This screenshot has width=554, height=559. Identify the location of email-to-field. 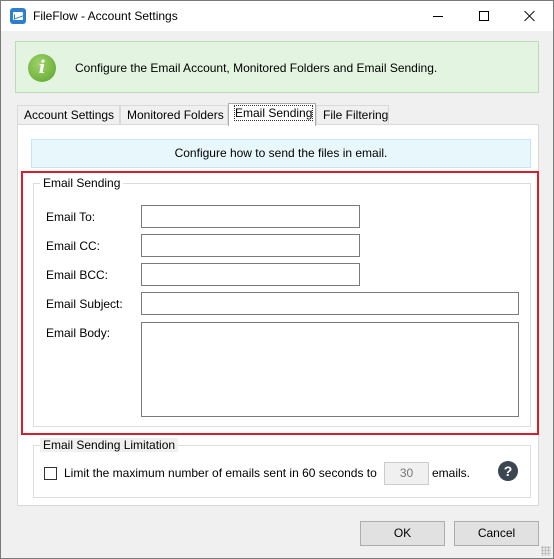
(250, 216).